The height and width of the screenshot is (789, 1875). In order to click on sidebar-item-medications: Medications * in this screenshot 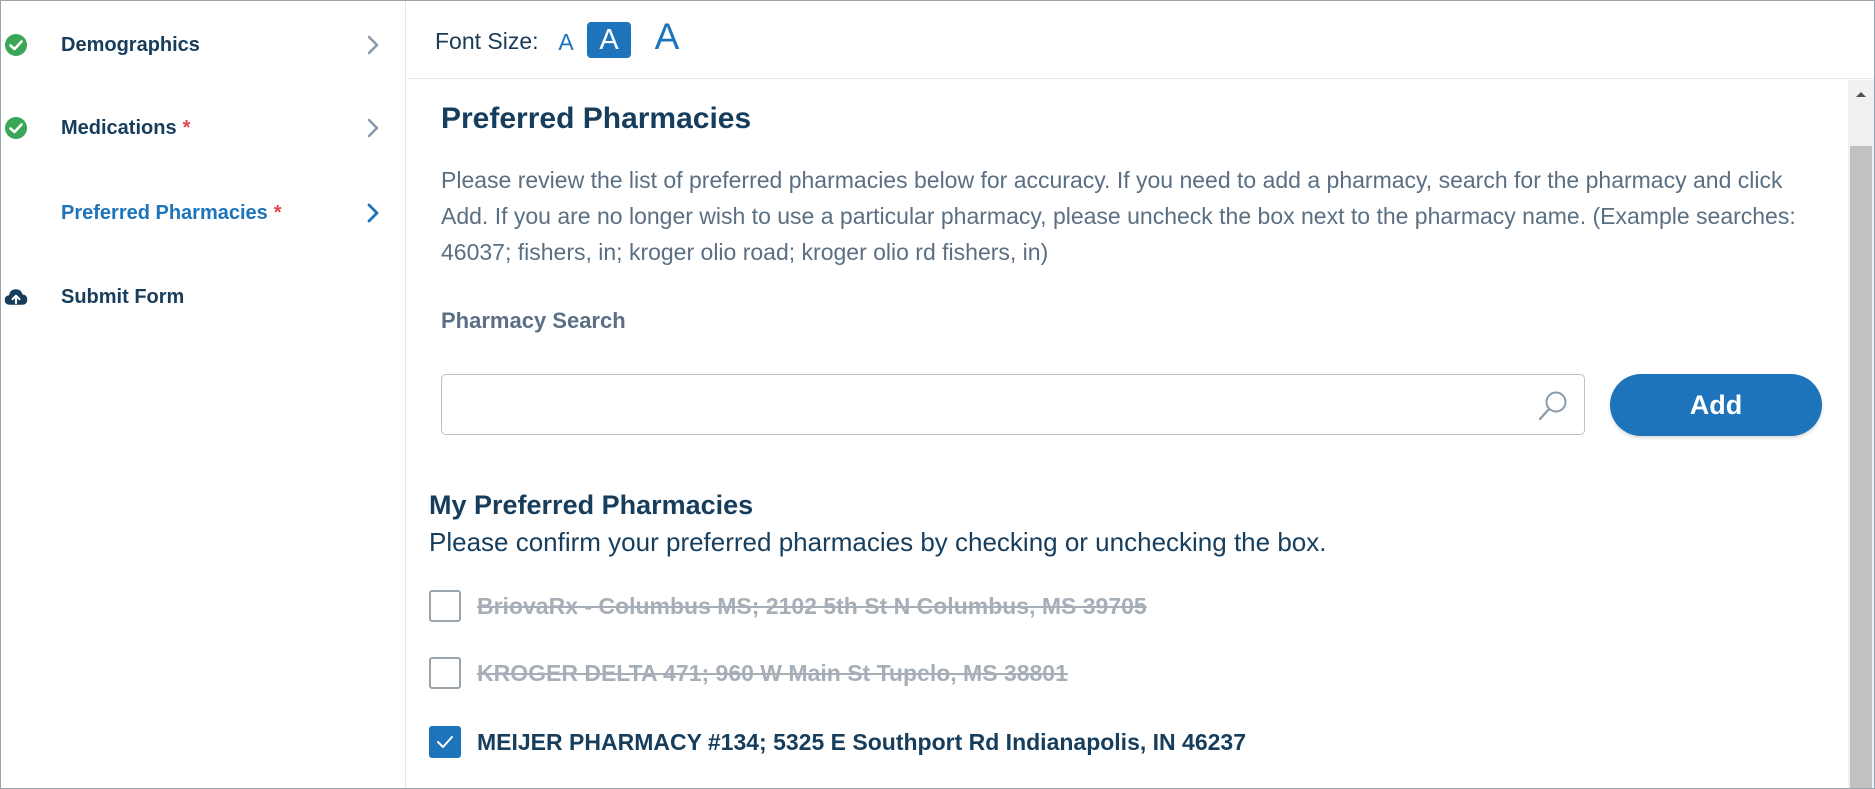, I will do `click(203, 128)`.